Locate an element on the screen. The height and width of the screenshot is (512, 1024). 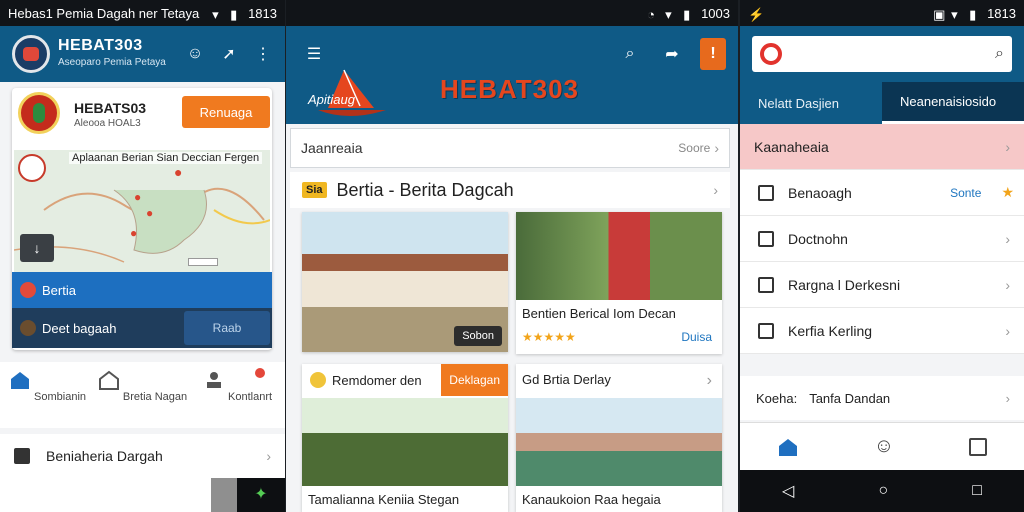
tab-first: Nelatt Dasjien is located at coordinates (811, 103).